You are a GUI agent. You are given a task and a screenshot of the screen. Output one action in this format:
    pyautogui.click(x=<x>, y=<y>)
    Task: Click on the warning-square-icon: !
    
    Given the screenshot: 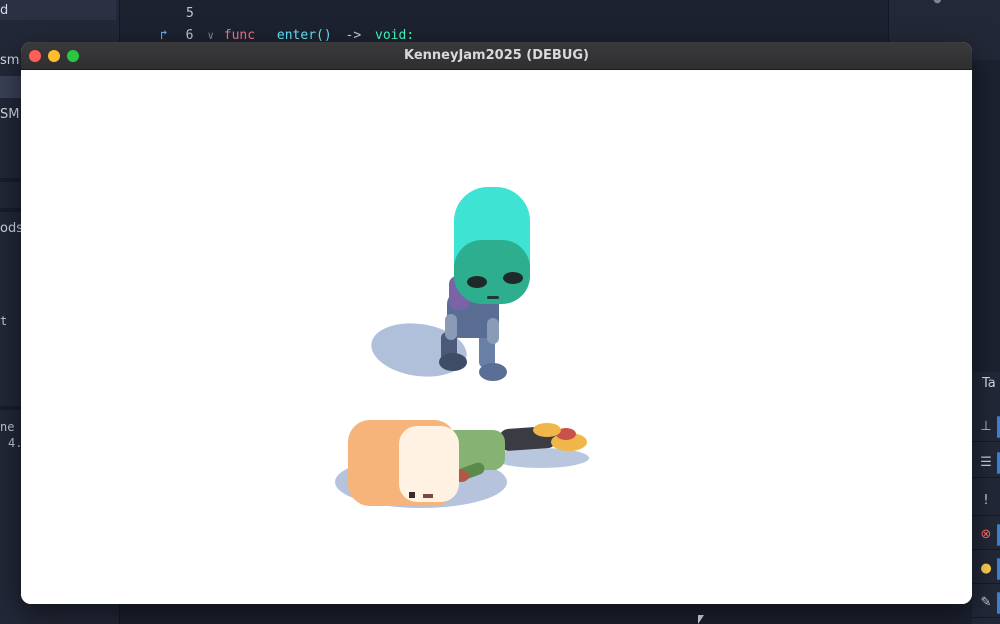 What is the action you would take?
    pyautogui.click(x=986, y=501)
    